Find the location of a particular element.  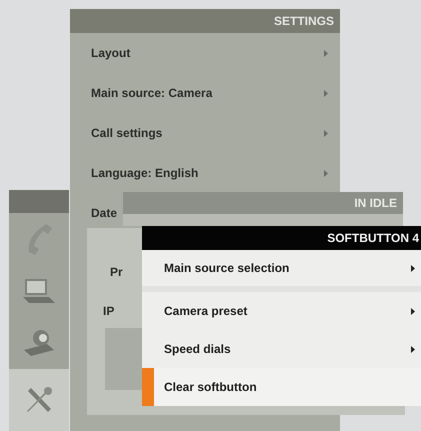

field-label: IP is located at coordinates (108, 311).